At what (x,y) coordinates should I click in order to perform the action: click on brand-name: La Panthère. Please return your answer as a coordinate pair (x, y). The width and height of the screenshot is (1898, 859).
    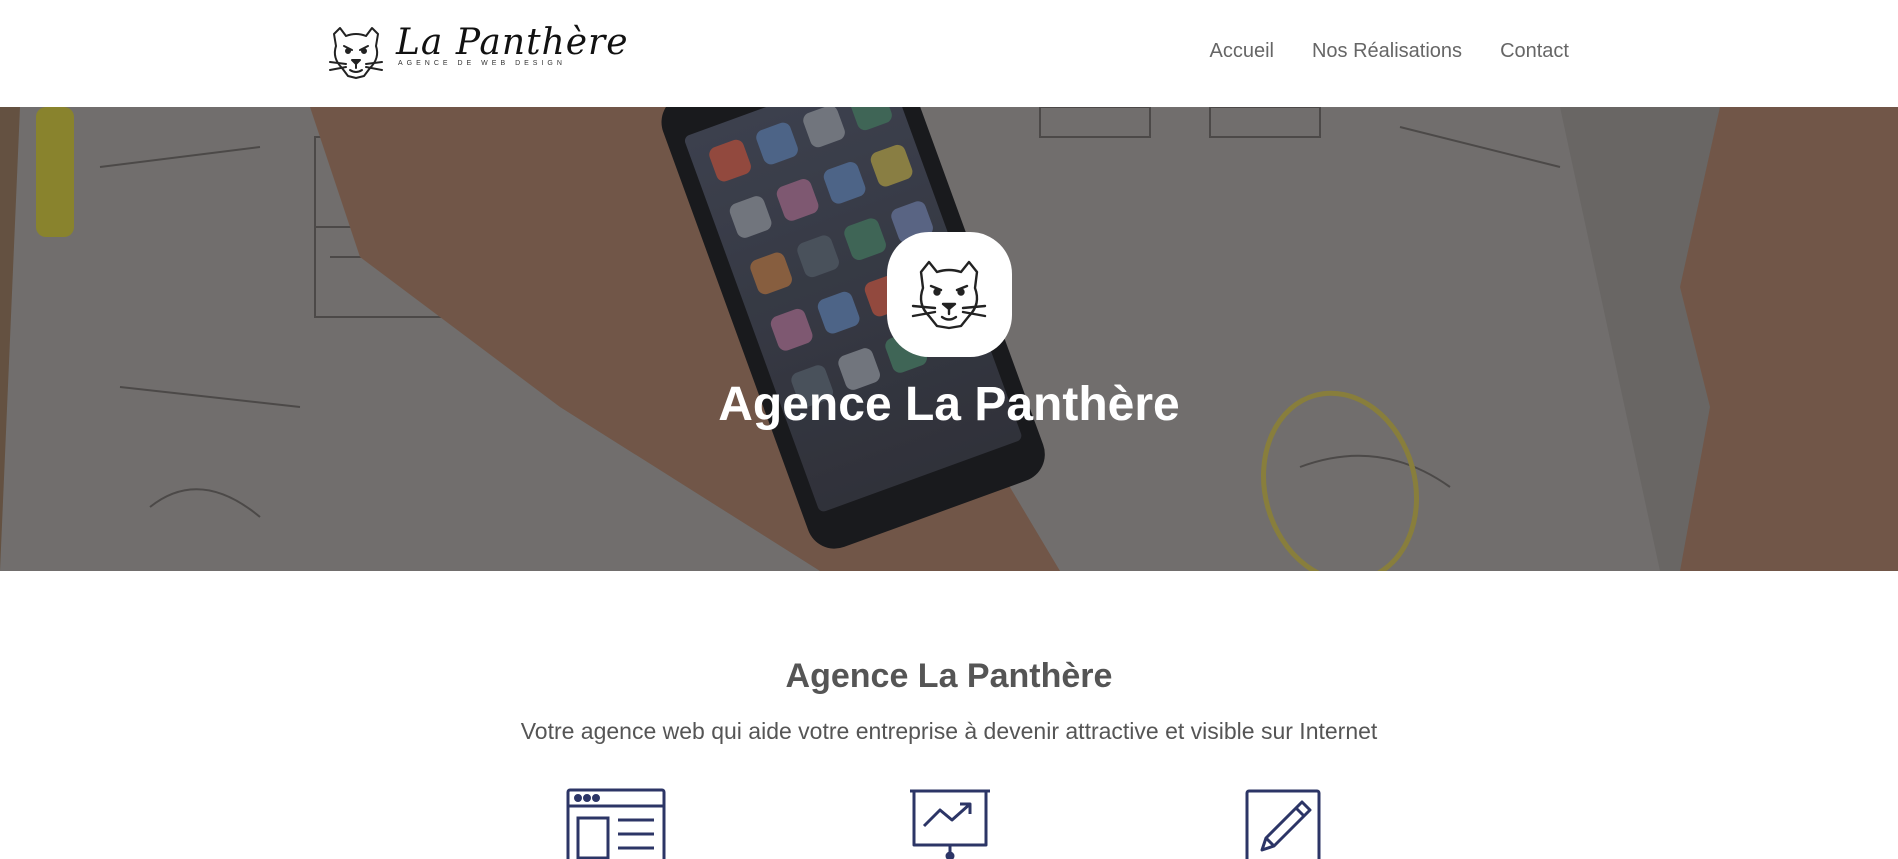
    Looking at the image, I should click on (512, 42).